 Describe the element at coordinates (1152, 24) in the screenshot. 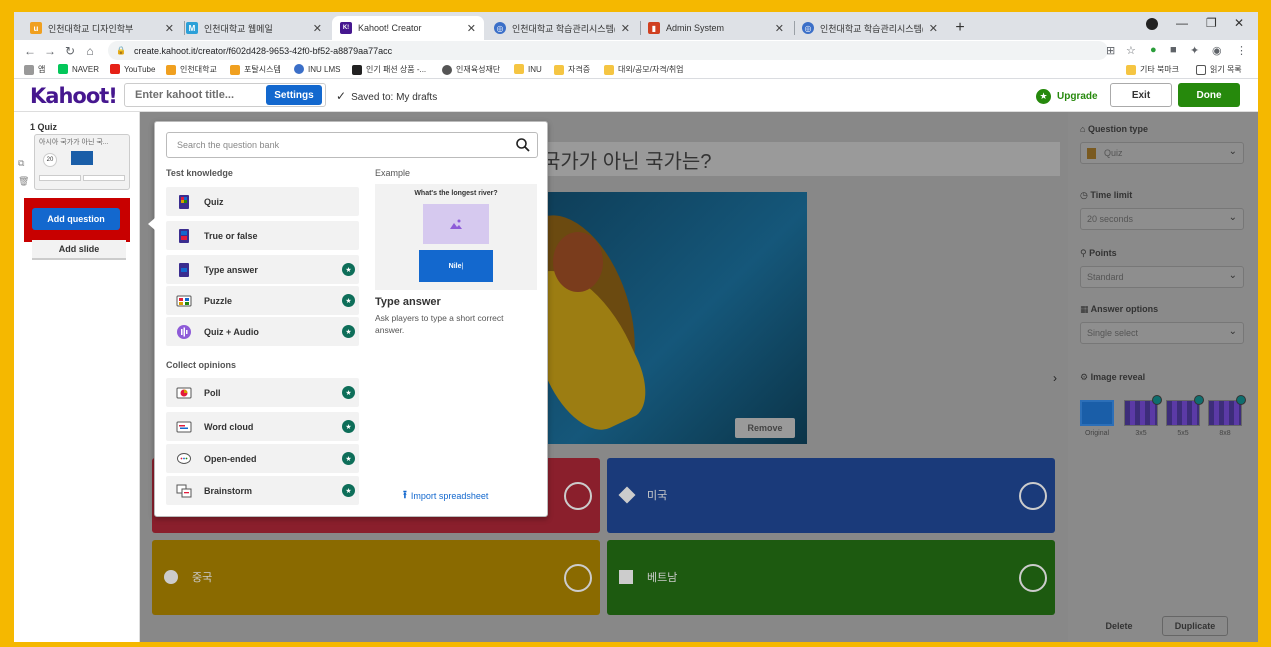

I see `profile-icon` at that location.